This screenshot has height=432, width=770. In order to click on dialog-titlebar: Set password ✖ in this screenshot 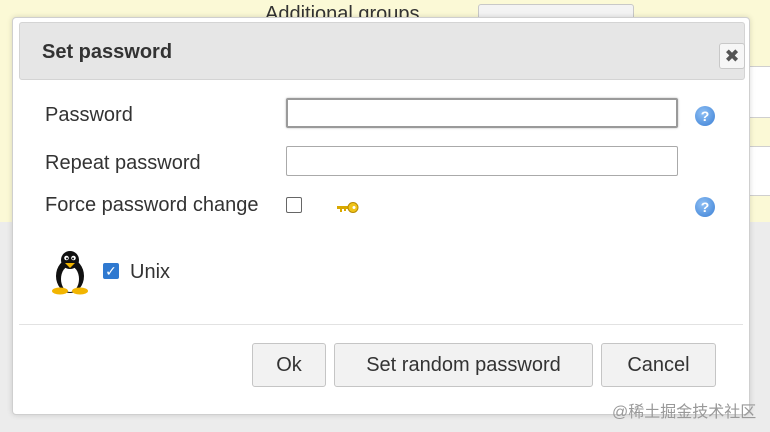, I will do `click(382, 51)`.